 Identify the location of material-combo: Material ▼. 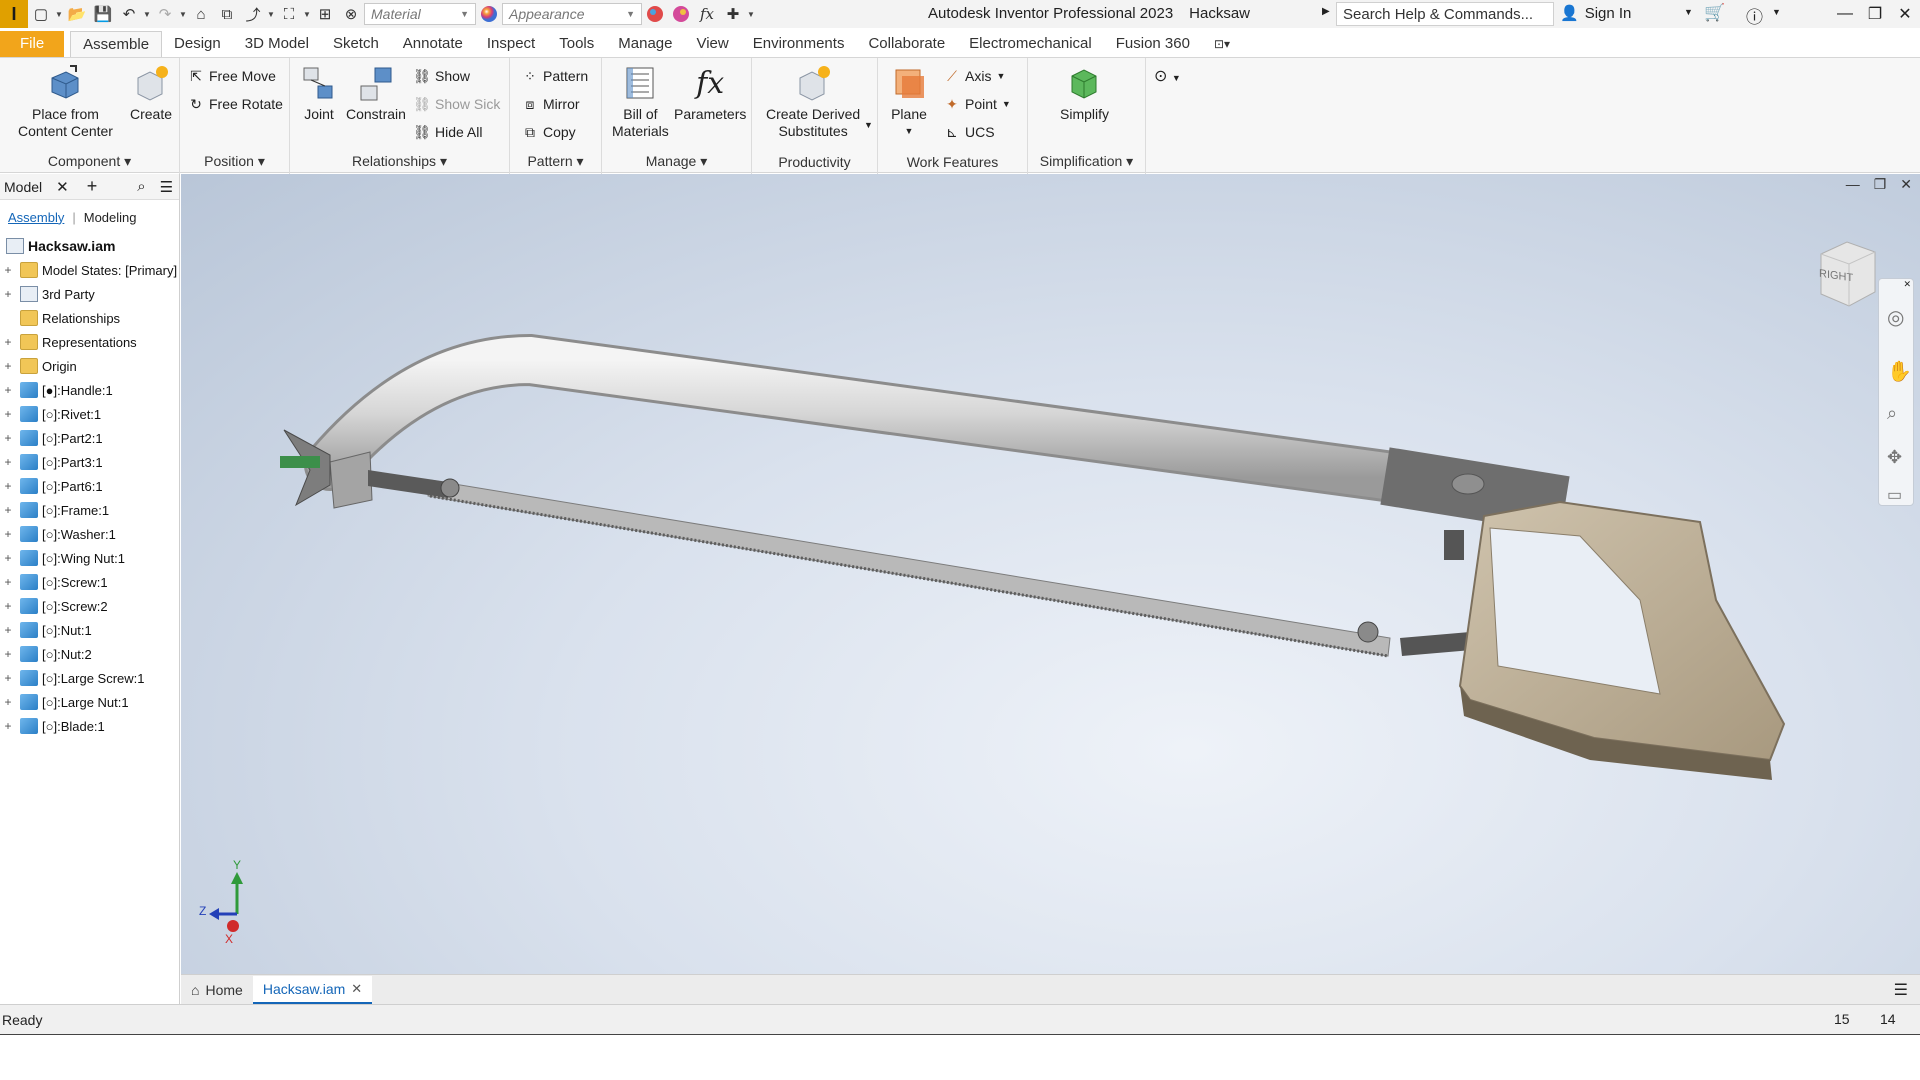
(420, 14).